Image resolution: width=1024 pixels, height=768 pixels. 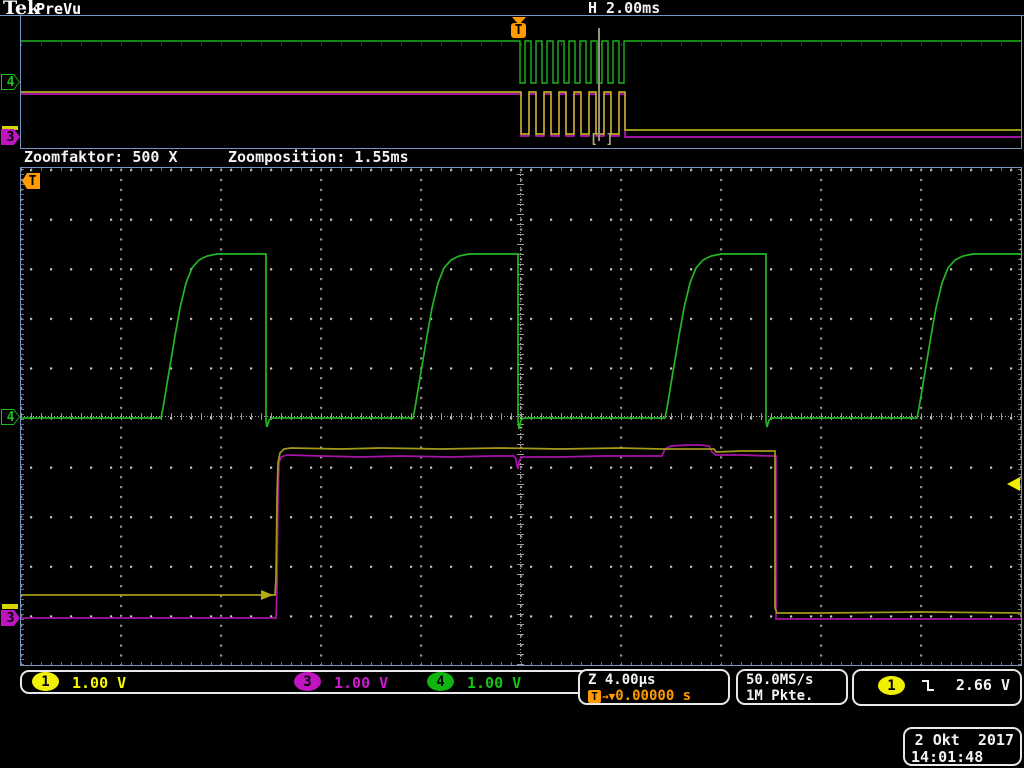 What do you see at coordinates (639, 696) in the screenshot?
I see `trigger-position-readout: T →▼ 0.00000 s` at bounding box center [639, 696].